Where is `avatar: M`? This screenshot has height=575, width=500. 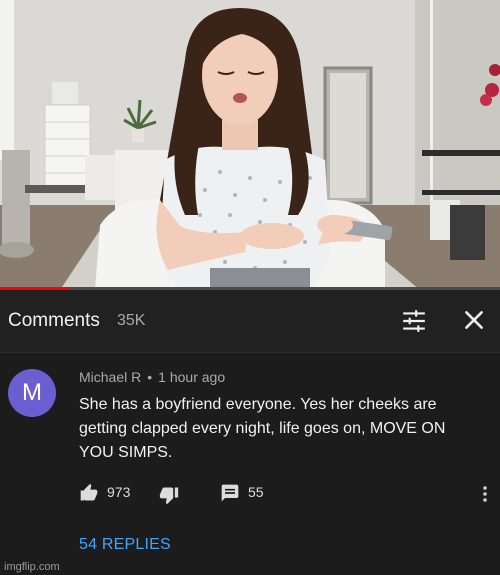
avatar: M is located at coordinates (32, 393).